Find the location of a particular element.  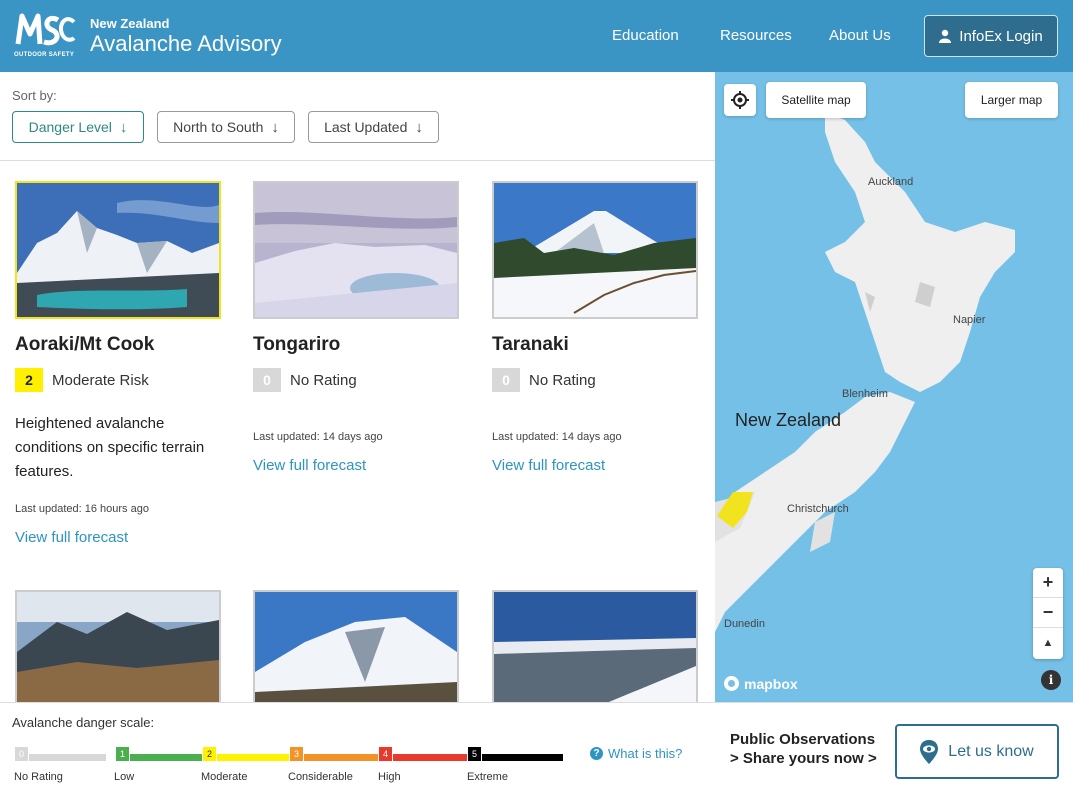

mapbox-attribution: mapbox is located at coordinates (771, 683).